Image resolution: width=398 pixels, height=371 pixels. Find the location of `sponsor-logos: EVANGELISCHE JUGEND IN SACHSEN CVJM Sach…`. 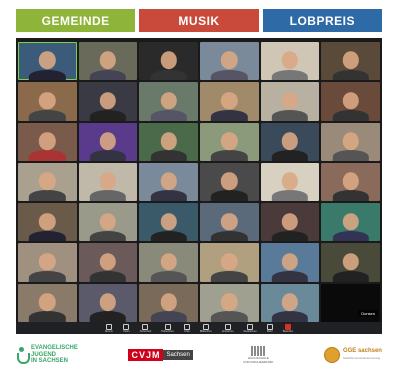

sponsor-logos: EVANGELISCHE JUGEND IN SACHSEN CVJM Sach… is located at coordinates (199, 355).